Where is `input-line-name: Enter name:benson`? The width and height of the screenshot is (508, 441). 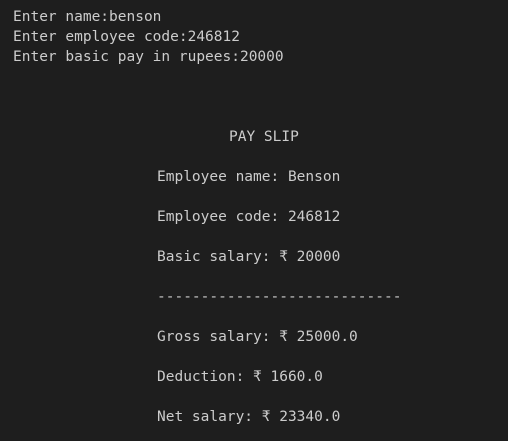
input-line-name: Enter name:benson is located at coordinates (87, 17).